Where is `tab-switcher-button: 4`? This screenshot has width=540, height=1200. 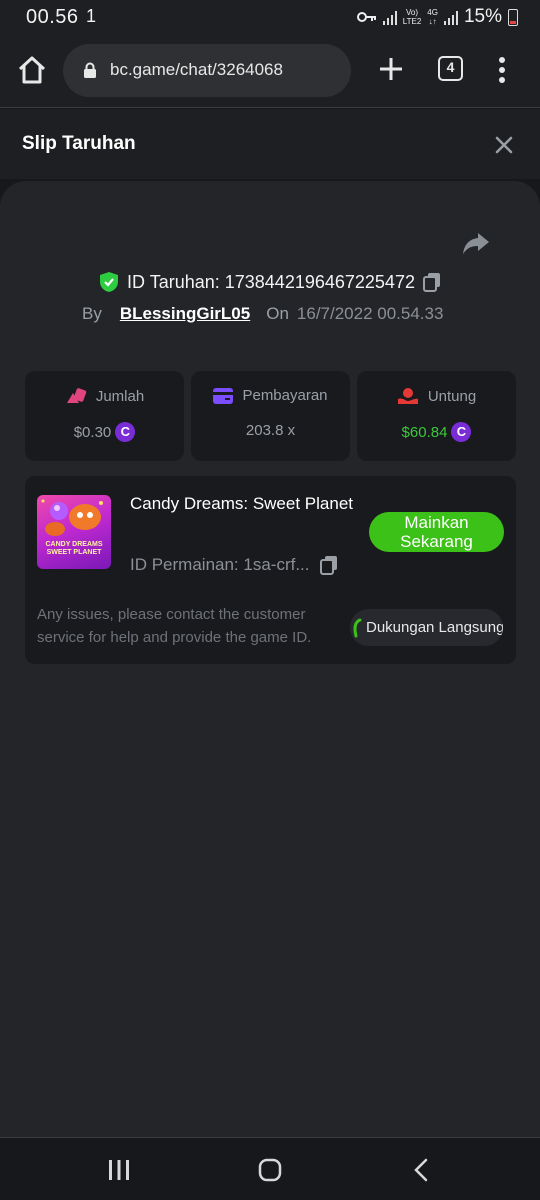 tab-switcher-button: 4 is located at coordinates (450, 68).